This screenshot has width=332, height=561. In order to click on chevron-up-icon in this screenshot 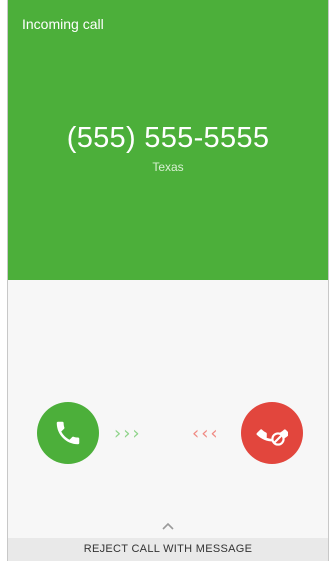, I will do `click(168, 526)`.